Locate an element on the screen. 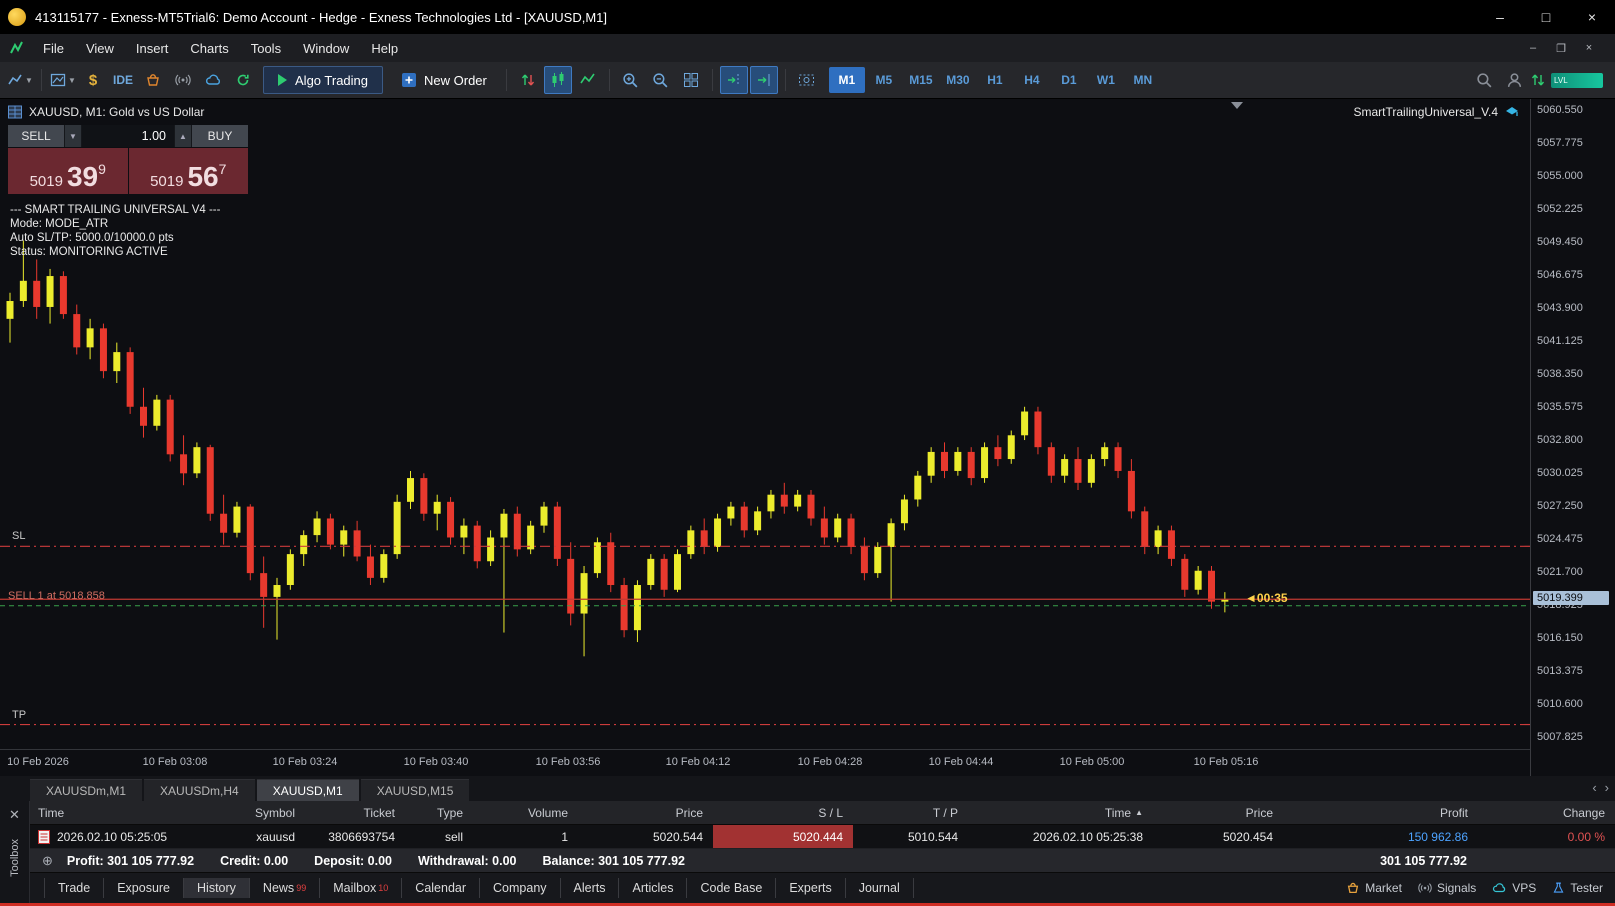  column-header-time-0: Time is located at coordinates (132, 812).